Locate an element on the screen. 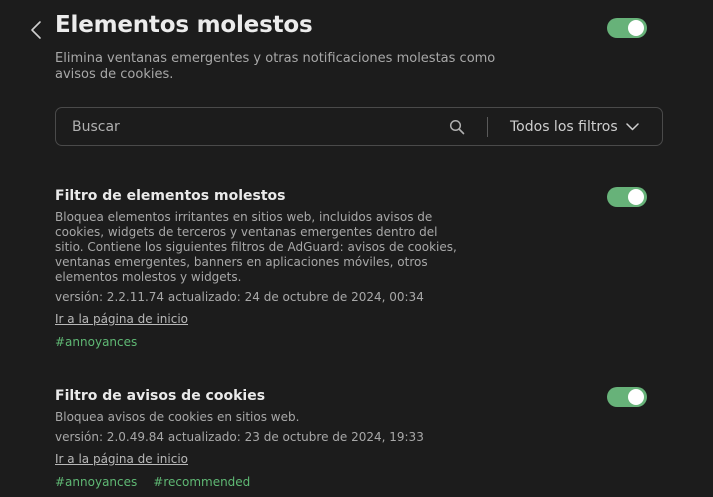 The width and height of the screenshot is (713, 497). search-bar: Todos los filtros is located at coordinates (359, 126).